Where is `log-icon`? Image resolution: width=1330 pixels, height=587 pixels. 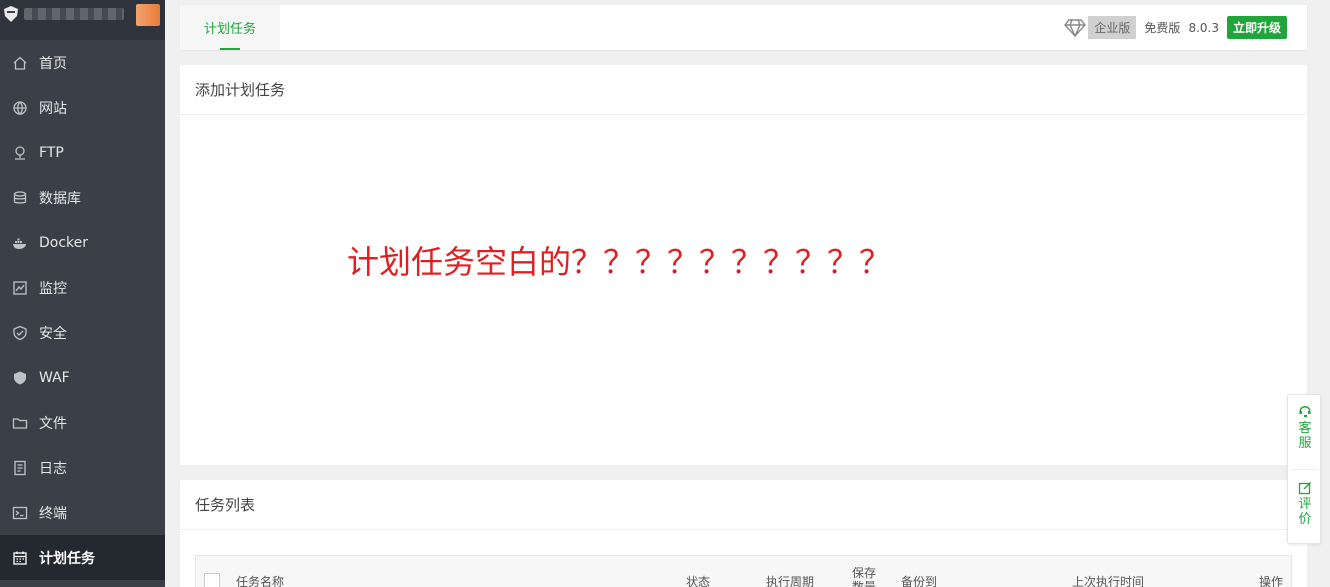
log-icon is located at coordinates (20, 468).